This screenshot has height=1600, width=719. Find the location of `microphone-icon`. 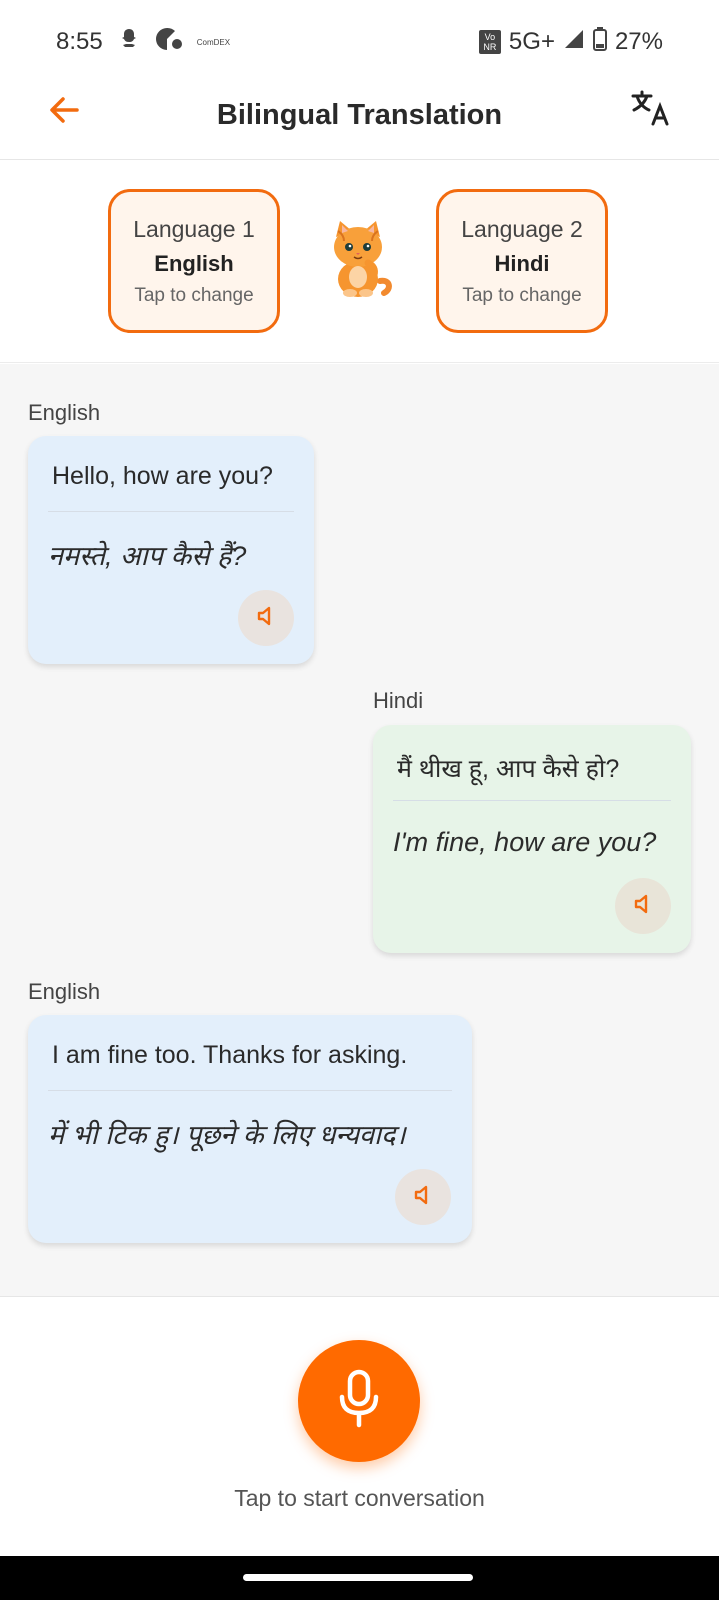

microphone-icon is located at coordinates (359, 1401).